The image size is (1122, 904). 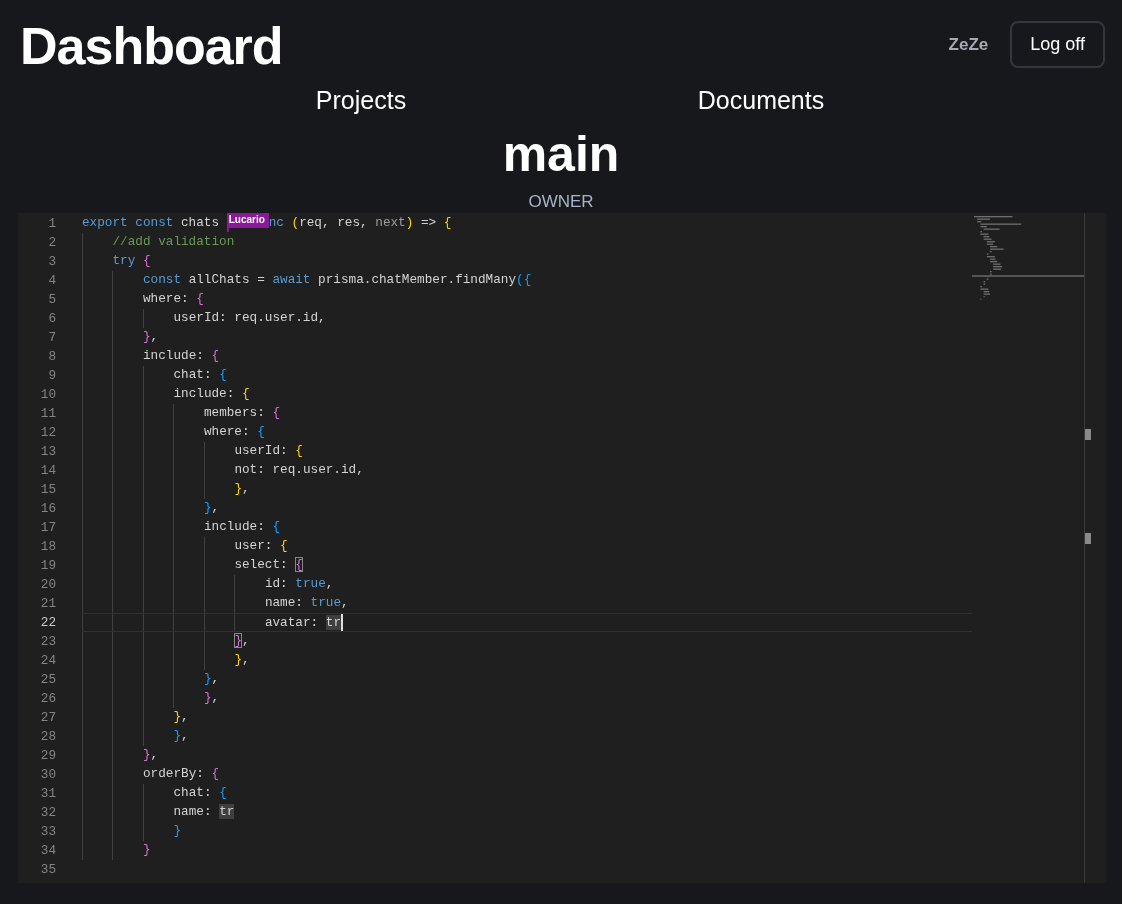 I want to click on line-number: 25, so click(x=47, y=680).